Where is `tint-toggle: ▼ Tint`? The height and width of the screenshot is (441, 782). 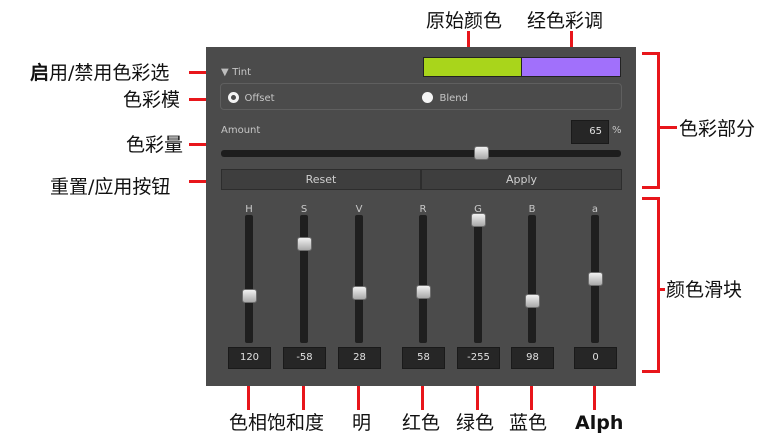
tint-toggle: ▼ Tint is located at coordinates (236, 71).